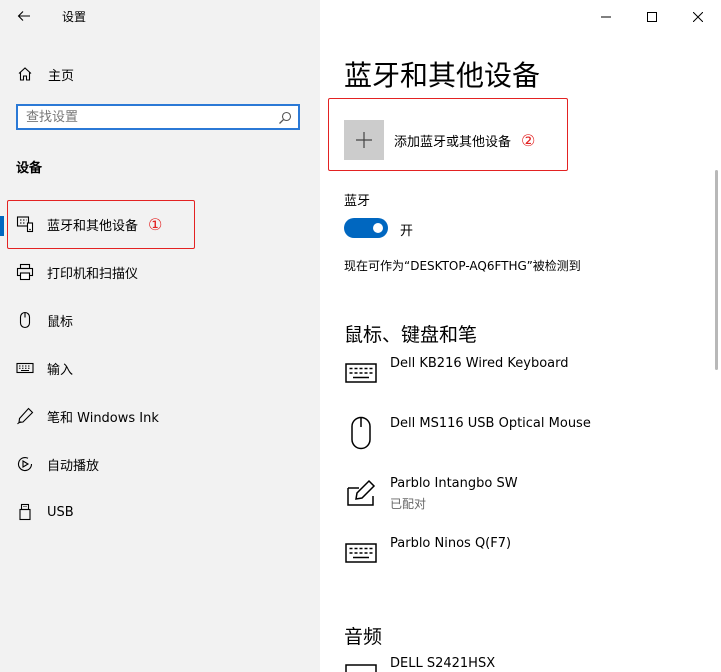 This screenshot has width=721, height=672. I want to click on search-box, so click(158, 117).